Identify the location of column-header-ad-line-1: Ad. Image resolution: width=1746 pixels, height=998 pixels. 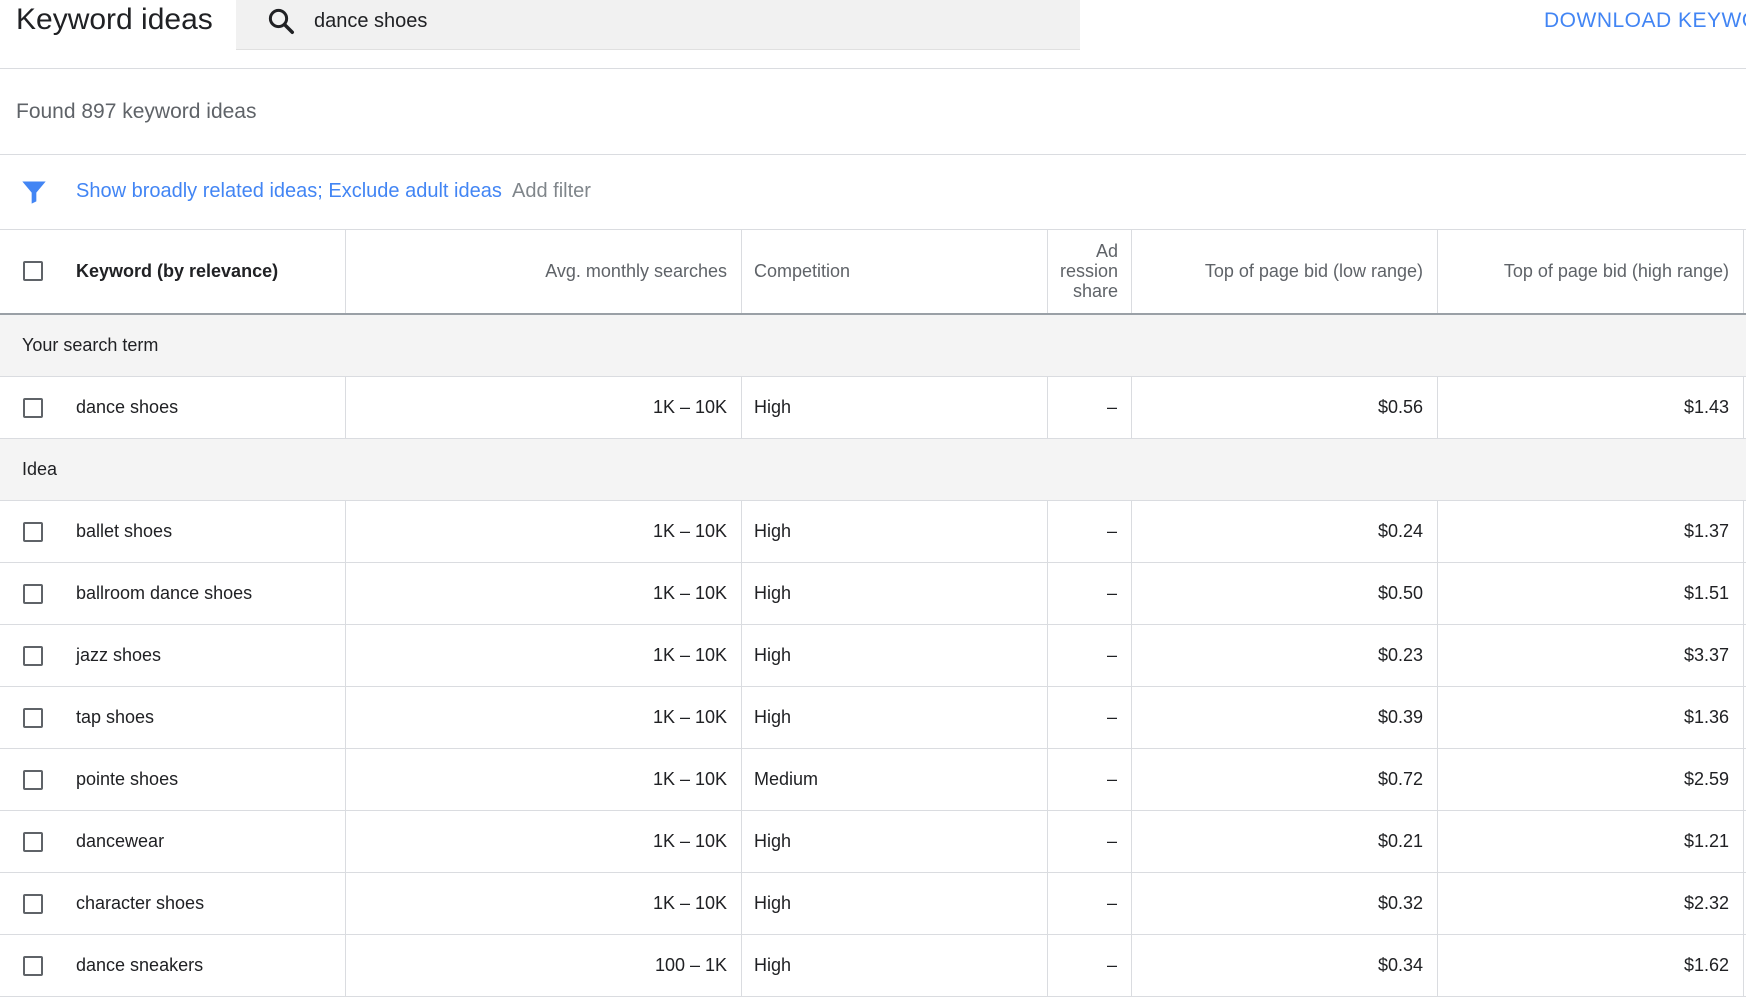
(1106, 251).